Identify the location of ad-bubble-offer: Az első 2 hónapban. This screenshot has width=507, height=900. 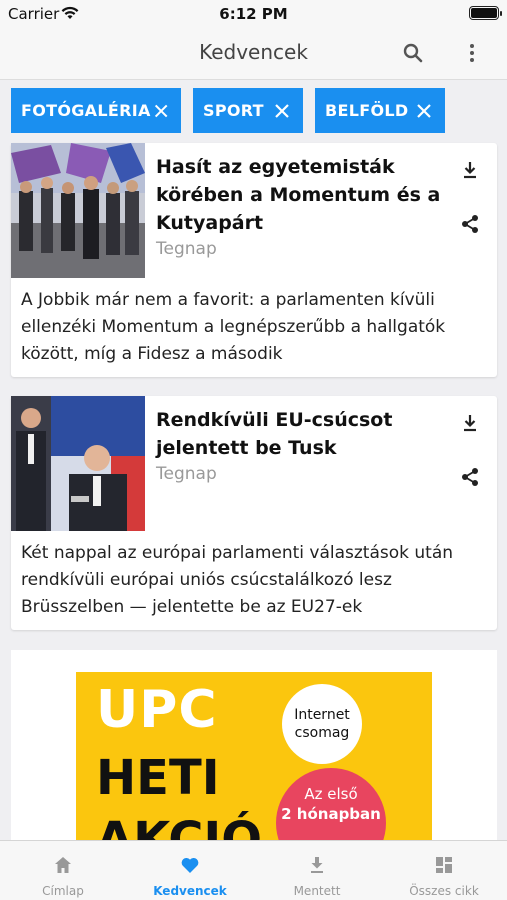
(331, 809).